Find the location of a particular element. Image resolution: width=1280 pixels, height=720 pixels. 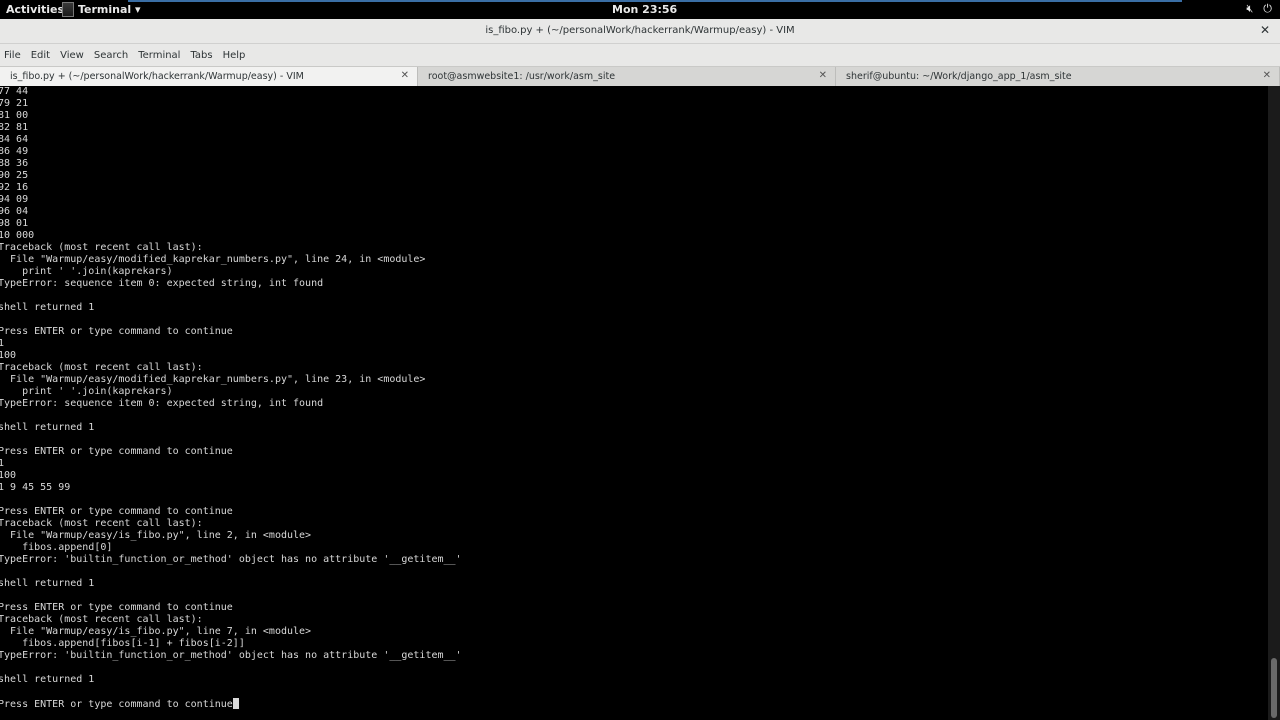

terminal-line: 79 21 is located at coordinates (14, 103).